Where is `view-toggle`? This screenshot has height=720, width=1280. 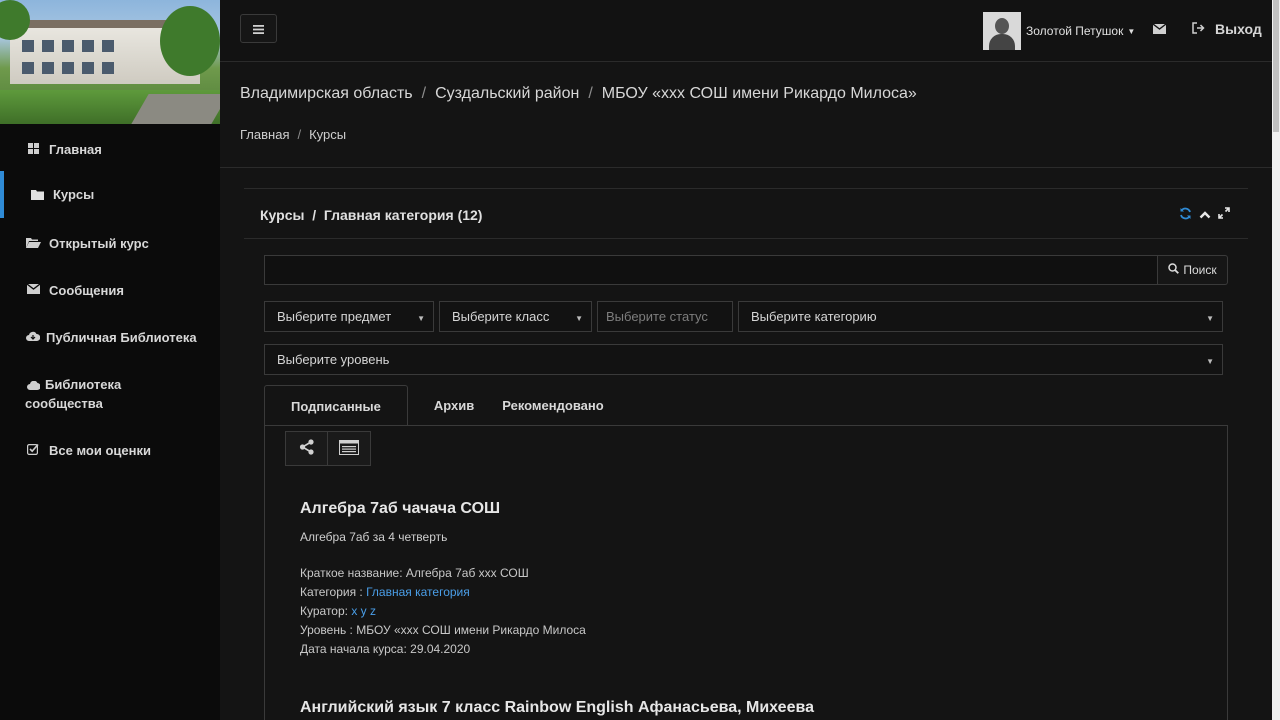 view-toggle is located at coordinates (328, 448).